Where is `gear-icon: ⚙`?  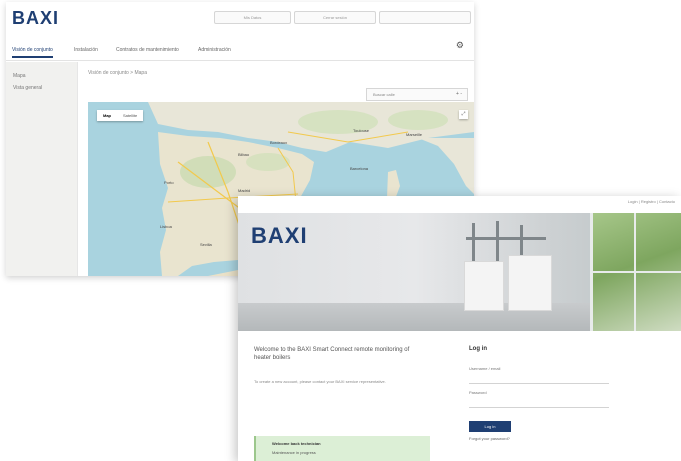
gear-icon: ⚙ is located at coordinates (460, 45).